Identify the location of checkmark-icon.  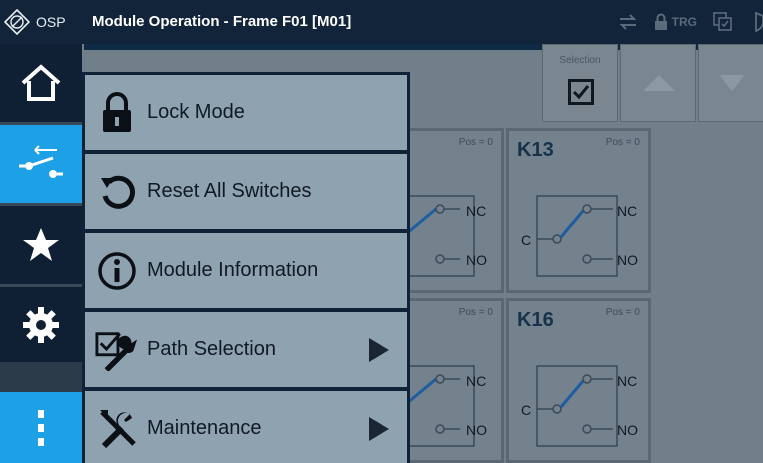
(581, 92).